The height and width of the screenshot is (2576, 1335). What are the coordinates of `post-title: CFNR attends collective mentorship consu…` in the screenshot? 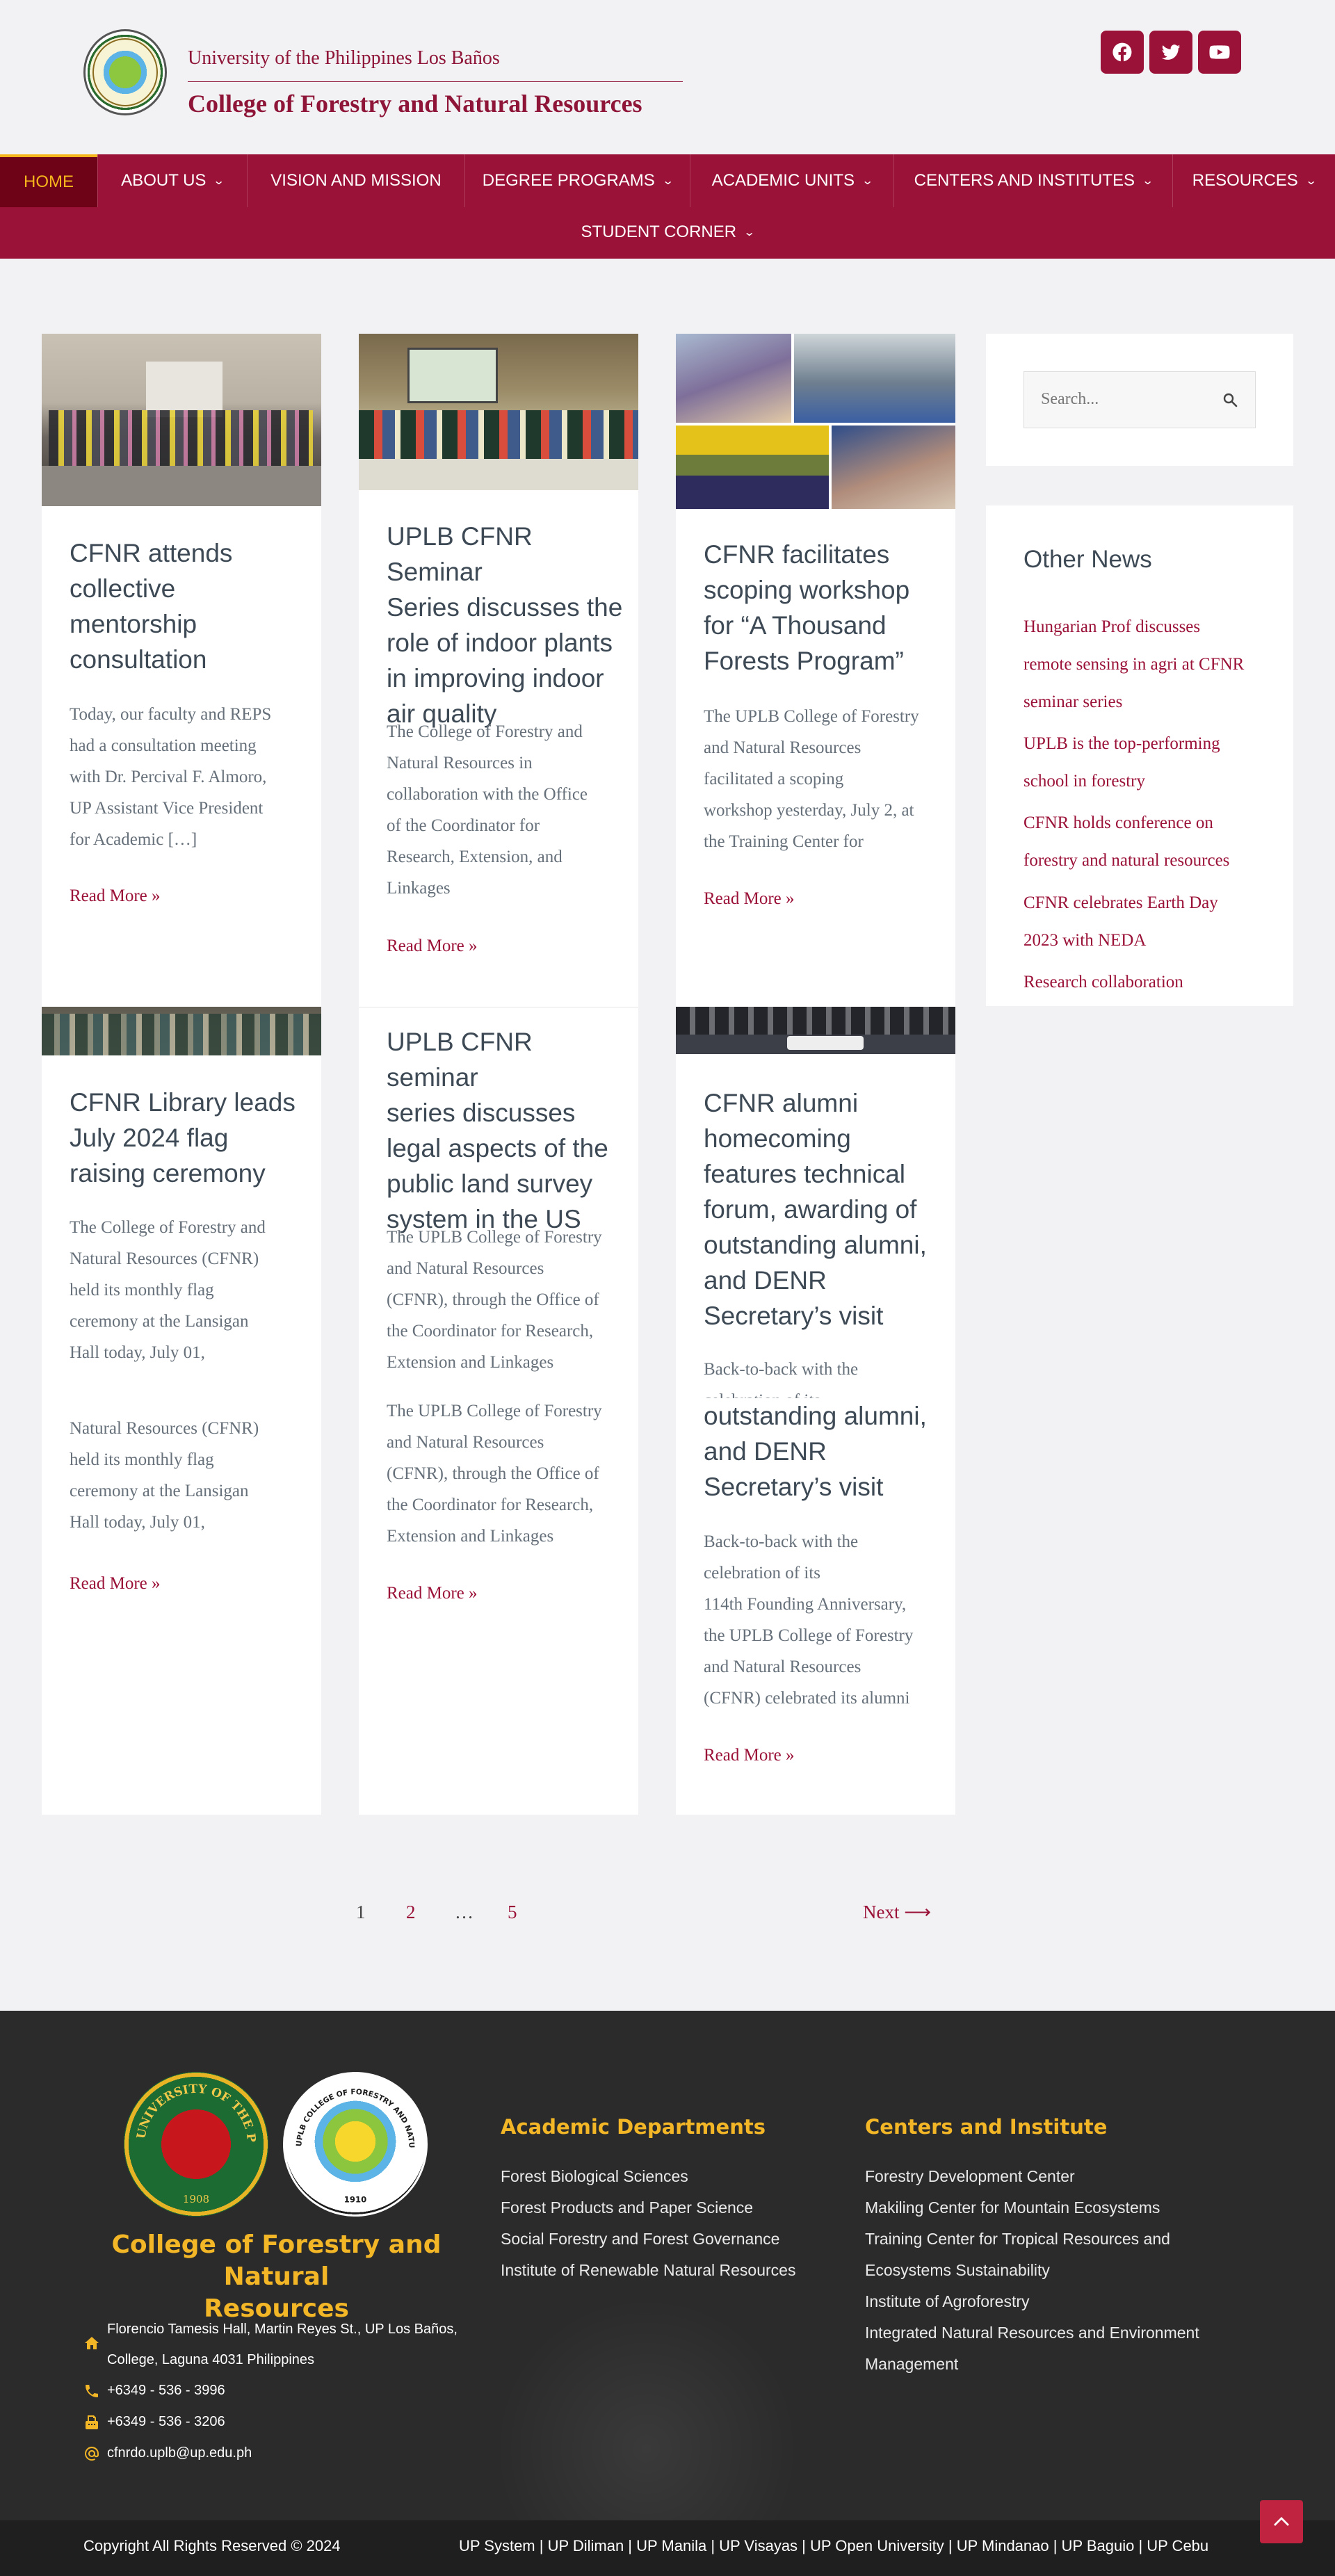 It's located at (184, 606).